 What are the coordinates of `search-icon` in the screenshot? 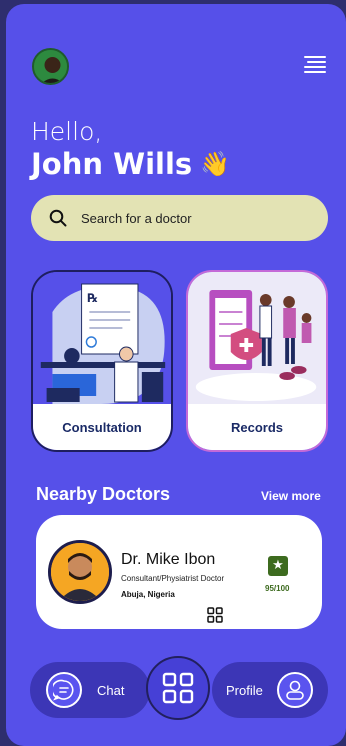 It's located at (58, 218).